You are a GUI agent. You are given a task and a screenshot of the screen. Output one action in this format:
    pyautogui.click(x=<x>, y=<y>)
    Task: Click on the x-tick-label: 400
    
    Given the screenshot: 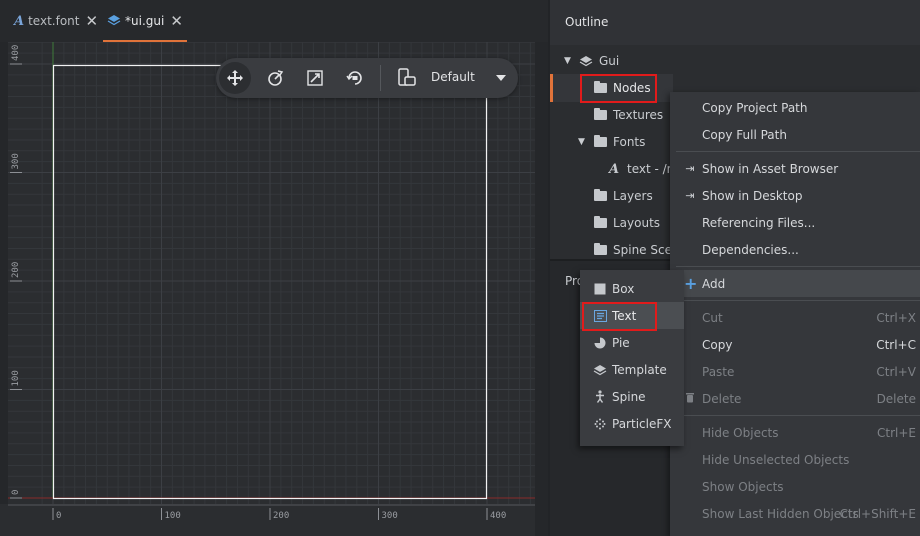 What is the action you would take?
    pyautogui.click(x=498, y=516)
    